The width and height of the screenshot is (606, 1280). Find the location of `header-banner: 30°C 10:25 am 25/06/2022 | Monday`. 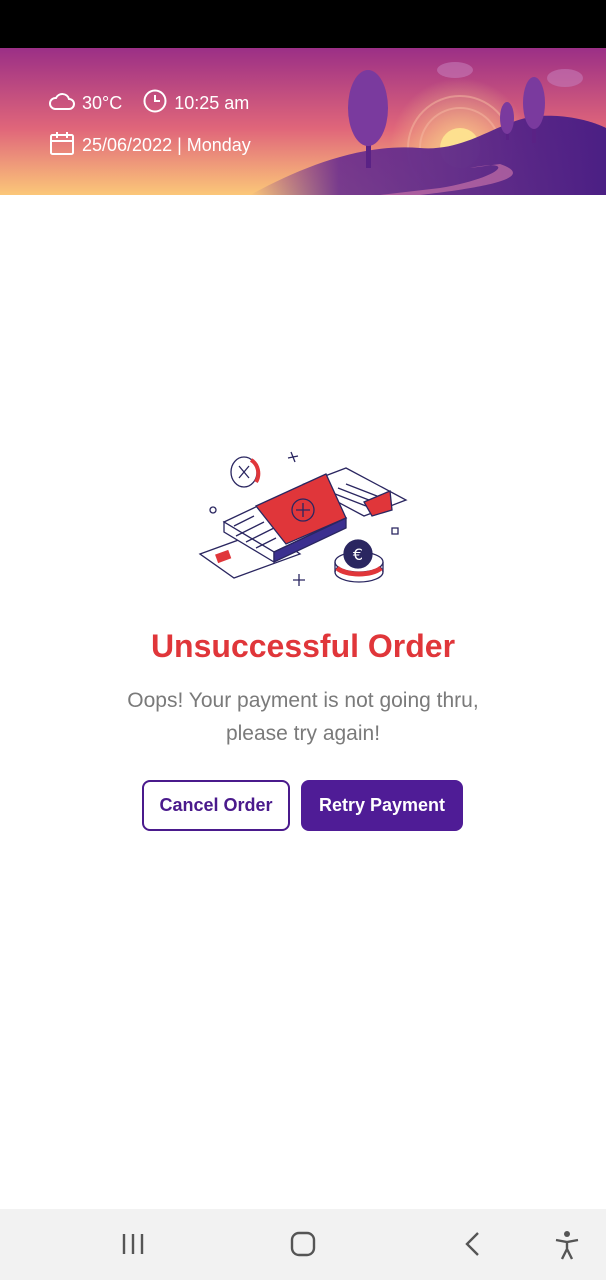

header-banner: 30°C 10:25 am 25/06/2022 | Monday is located at coordinates (303, 121).